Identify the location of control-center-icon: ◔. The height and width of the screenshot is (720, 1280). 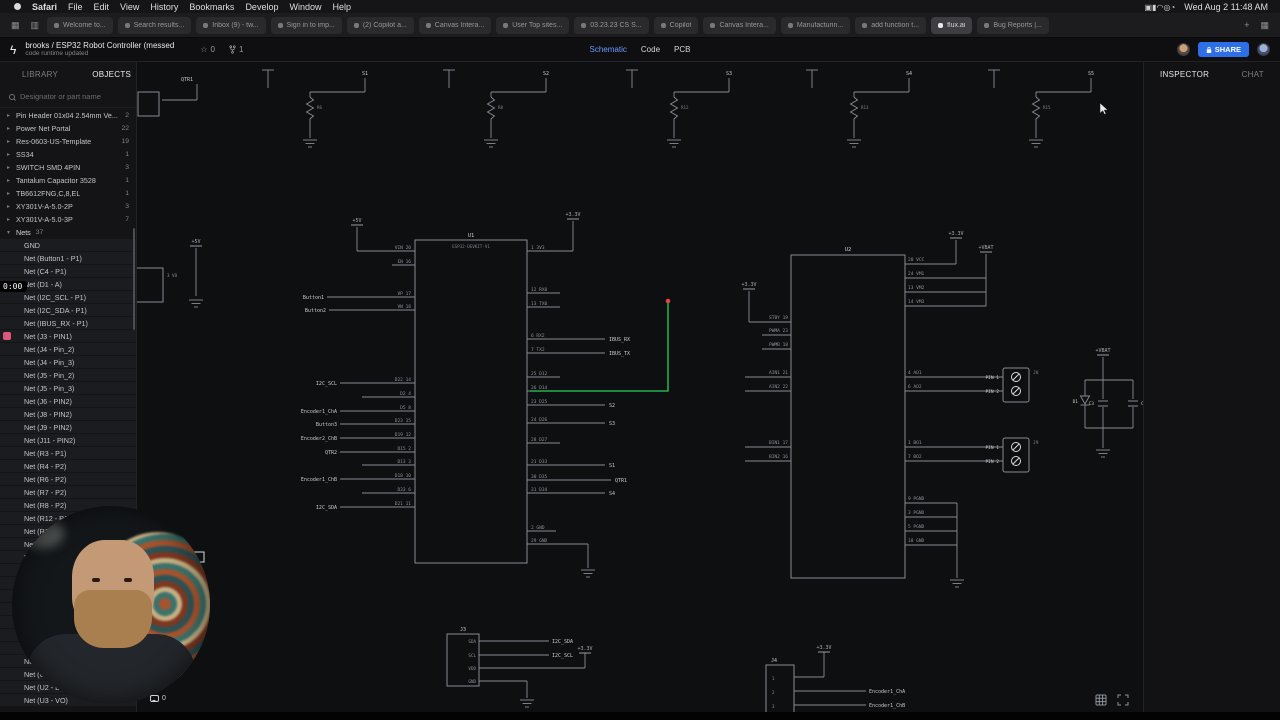
(1172, 7).